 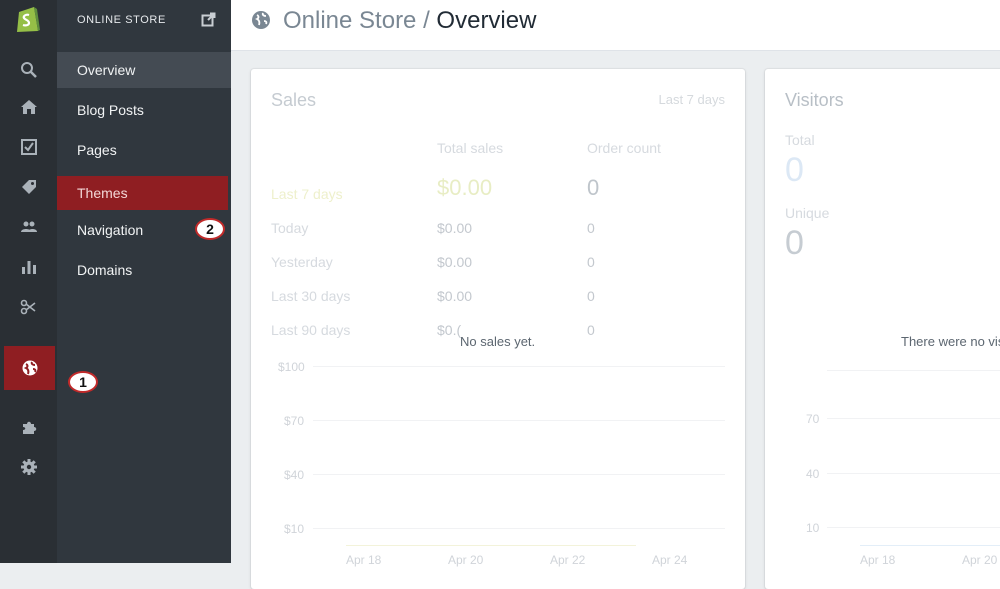 I want to click on row-period-last-7-days: Last 7 days, so click(x=307, y=194).